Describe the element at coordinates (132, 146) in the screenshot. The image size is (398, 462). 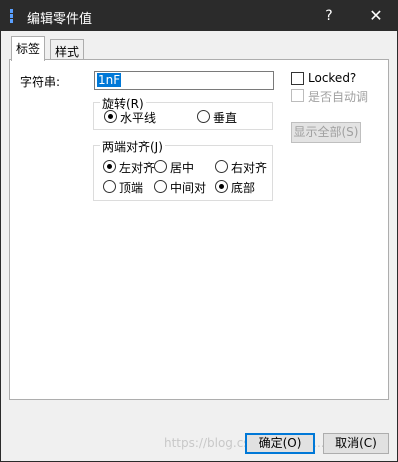
I see `justify-group-title: 两端对齐(J)` at that location.